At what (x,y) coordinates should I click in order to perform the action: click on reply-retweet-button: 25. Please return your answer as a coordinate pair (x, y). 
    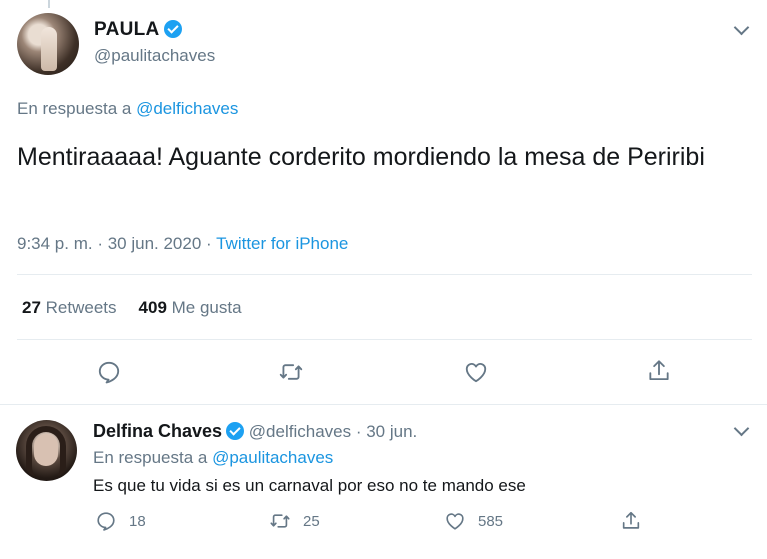
    Looking at the image, I should click on (294, 521).